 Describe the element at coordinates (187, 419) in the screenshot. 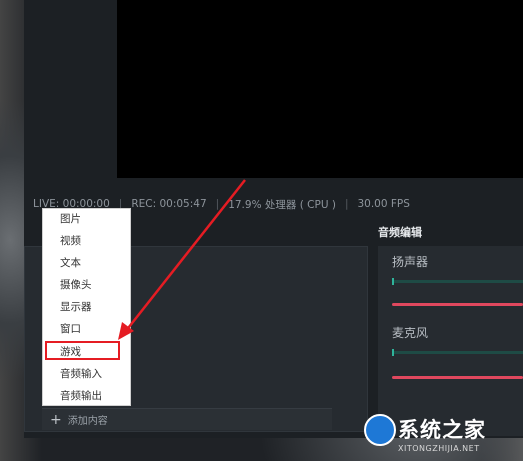

I see `add-content-button: + 添加内容` at that location.